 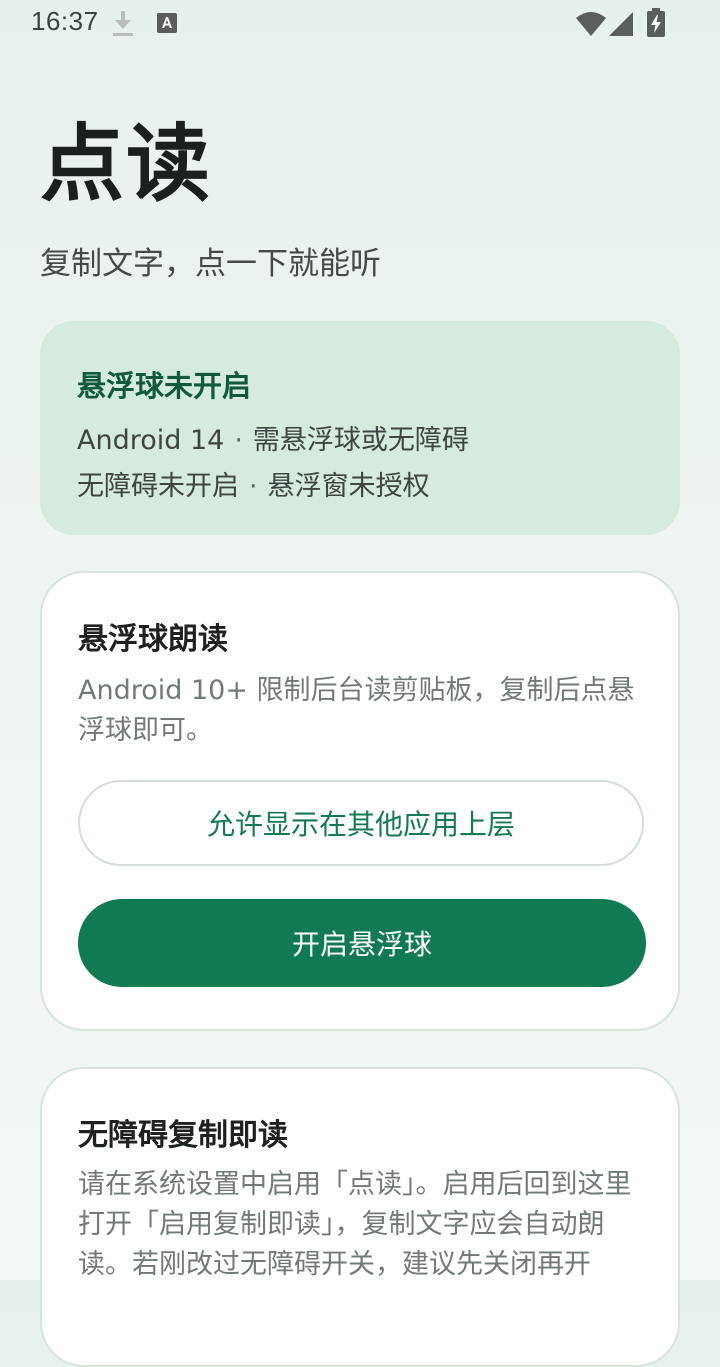 I want to click on enable-floating-ball-button: 开启悬浮球, so click(x=362, y=943).